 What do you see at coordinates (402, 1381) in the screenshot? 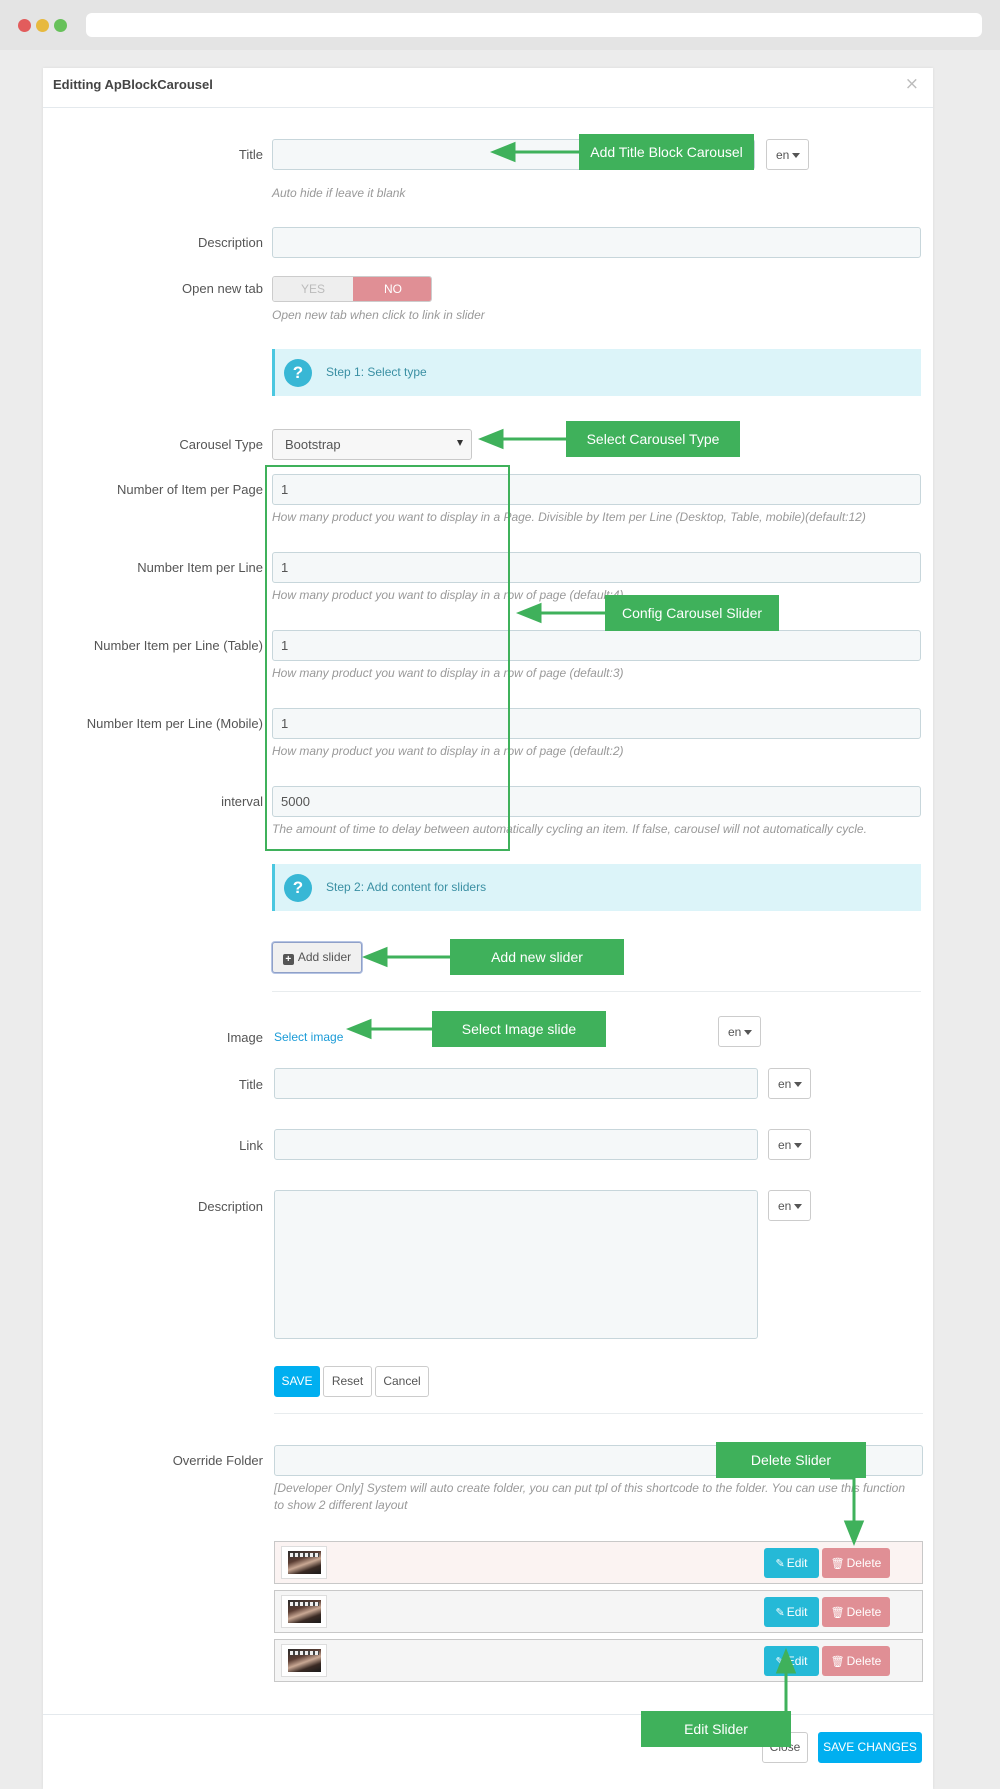
I see `slide-cancel-button: Cancel` at bounding box center [402, 1381].